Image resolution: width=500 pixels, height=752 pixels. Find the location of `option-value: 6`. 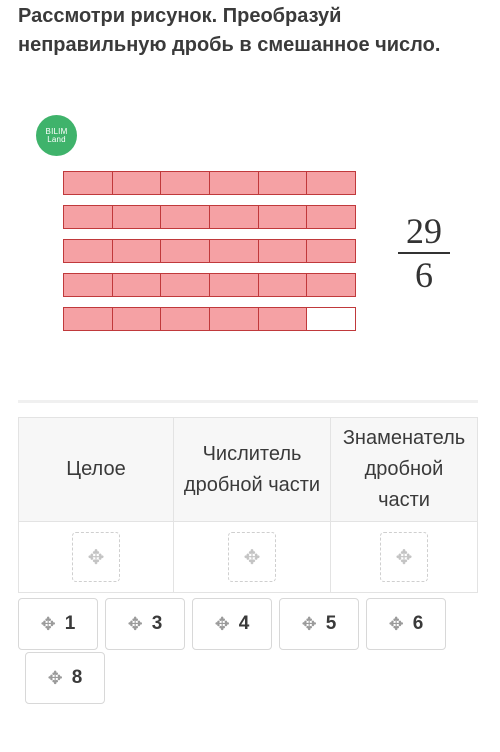

option-value: 6 is located at coordinates (418, 623).